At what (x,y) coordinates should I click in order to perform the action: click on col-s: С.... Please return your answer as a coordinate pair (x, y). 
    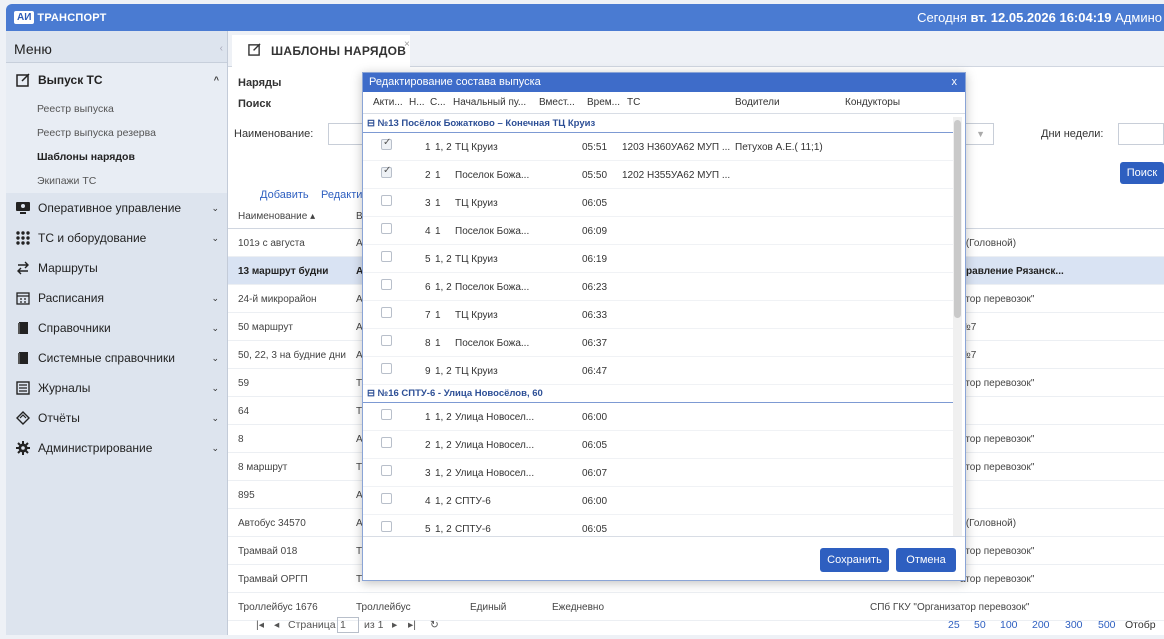
    Looking at the image, I should click on (438, 102).